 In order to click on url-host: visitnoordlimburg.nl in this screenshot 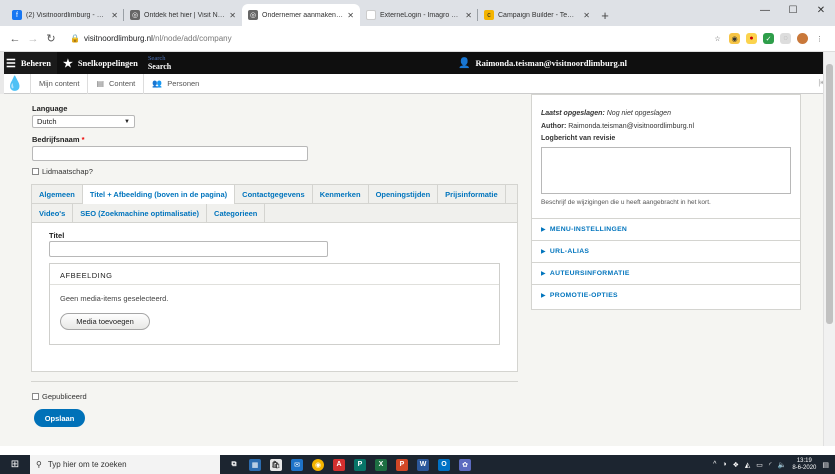, I will do `click(118, 38)`.